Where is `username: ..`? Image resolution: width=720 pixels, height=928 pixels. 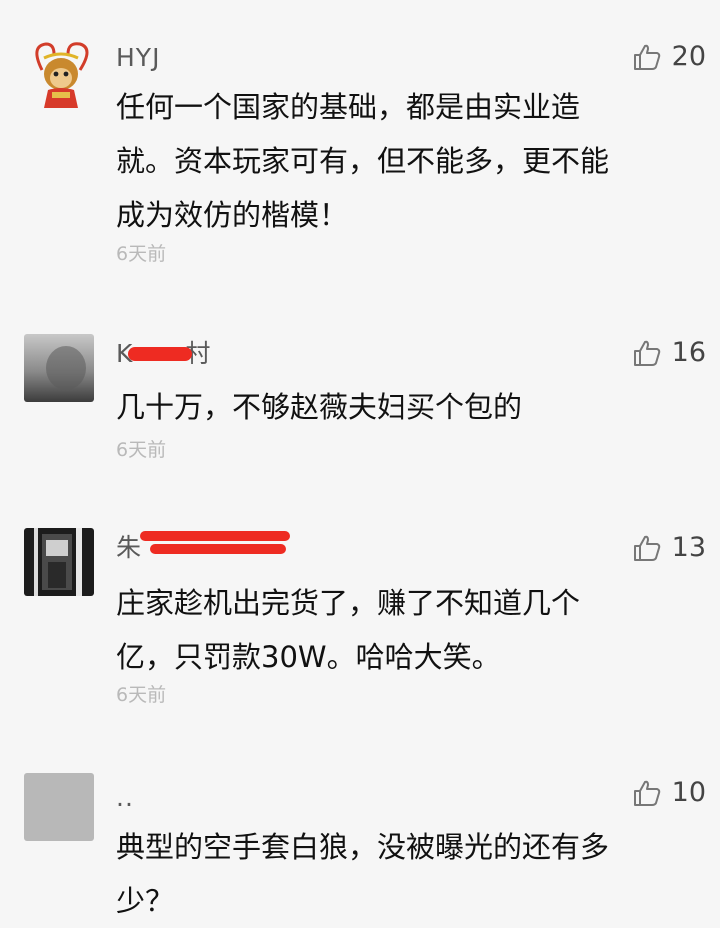
username: .. is located at coordinates (125, 798).